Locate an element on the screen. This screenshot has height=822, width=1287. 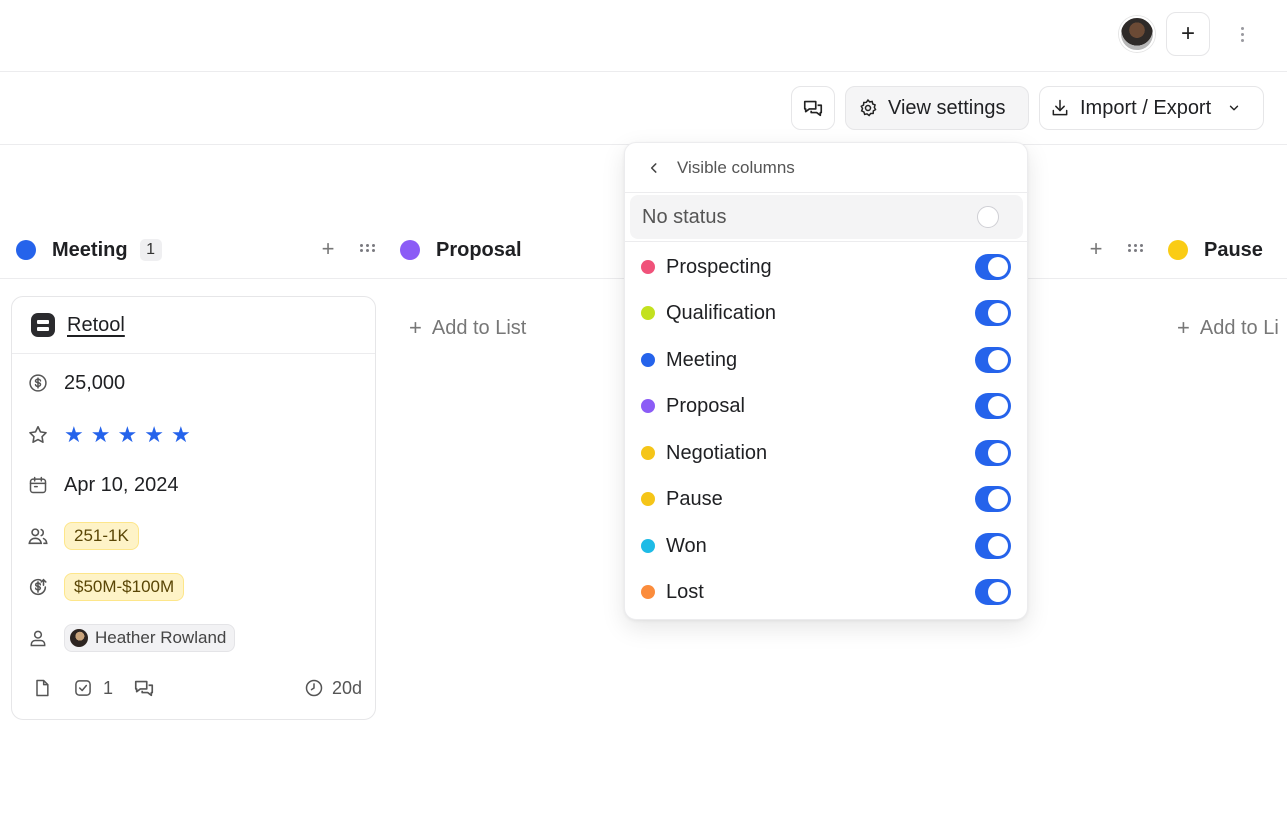
owner-row: Heather Rowland is located at coordinates (131, 638).